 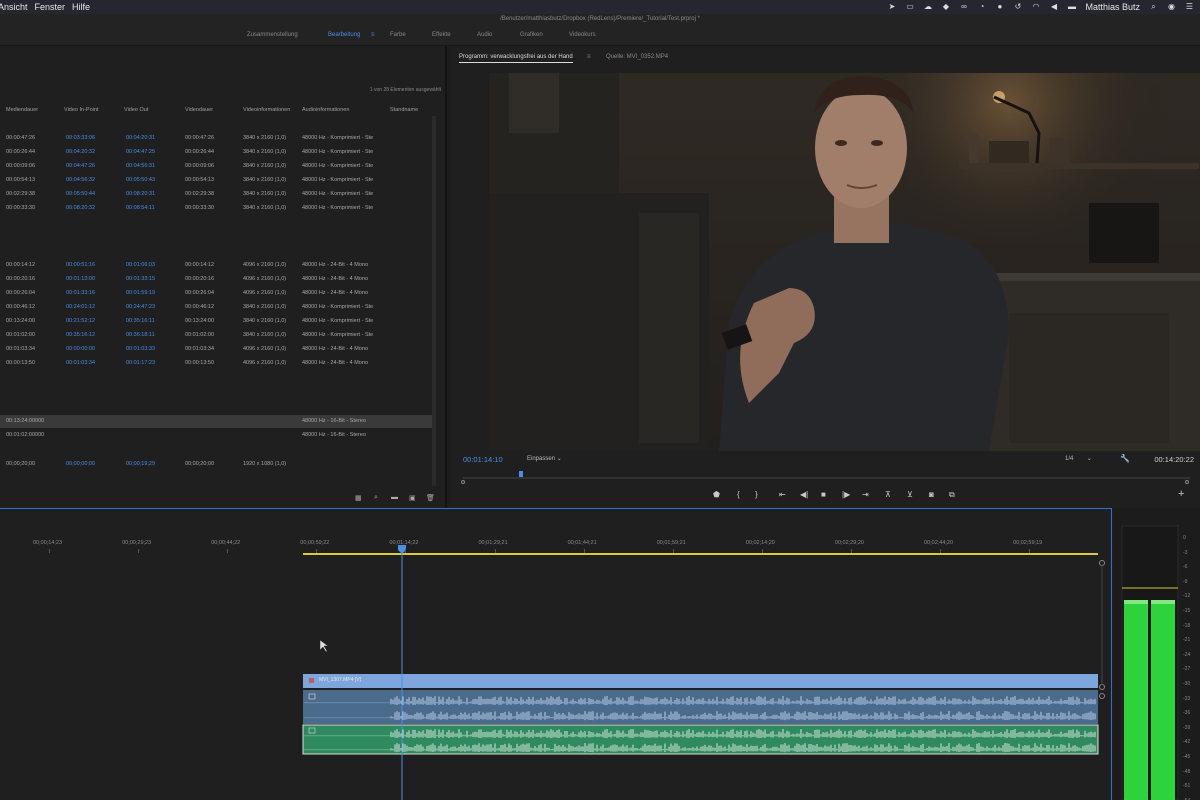 I want to click on scroll-start-handle, so click(x=463, y=482).